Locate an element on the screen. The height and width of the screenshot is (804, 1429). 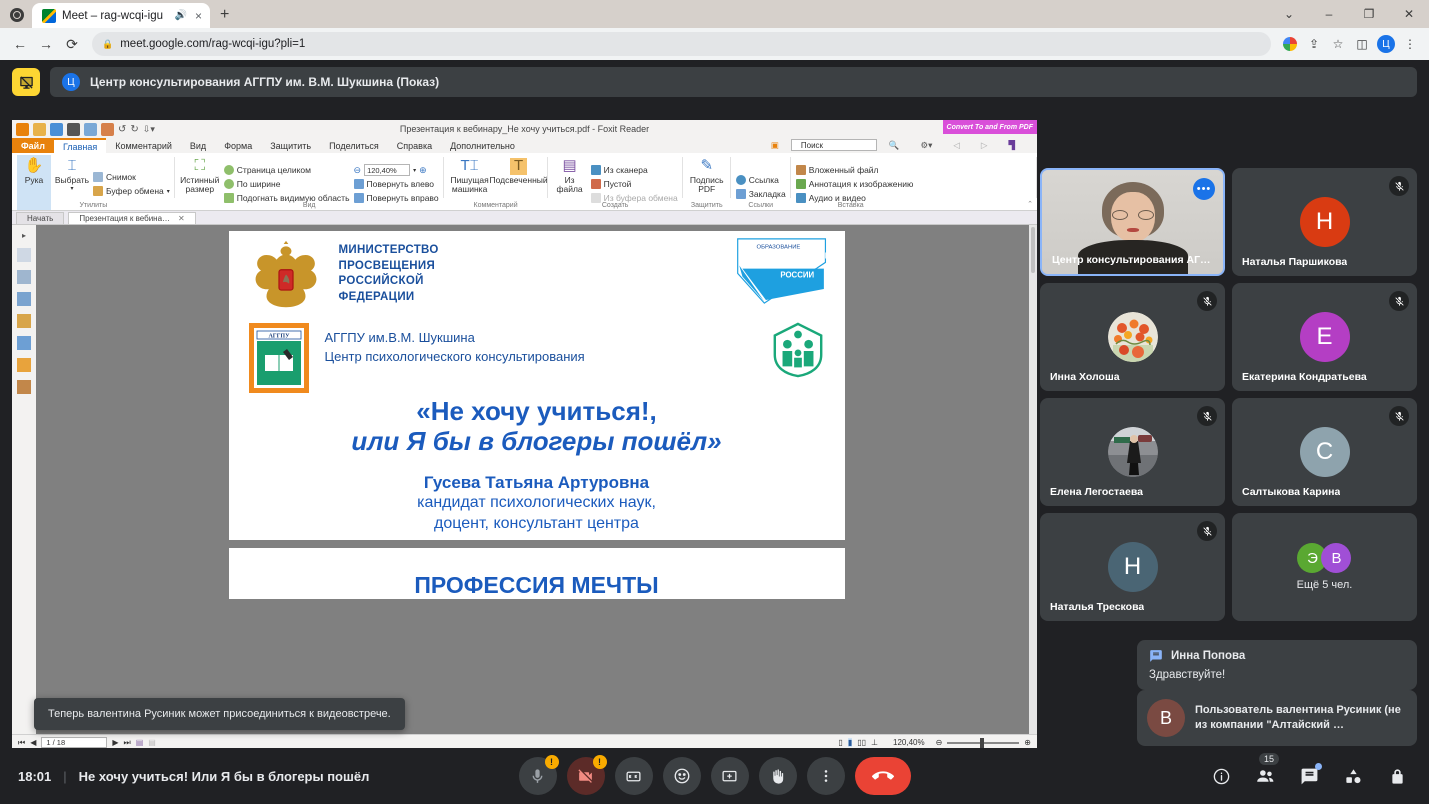
participant-tile: Е Екатерина Кондратьева is located at coordinates (1324, 337).